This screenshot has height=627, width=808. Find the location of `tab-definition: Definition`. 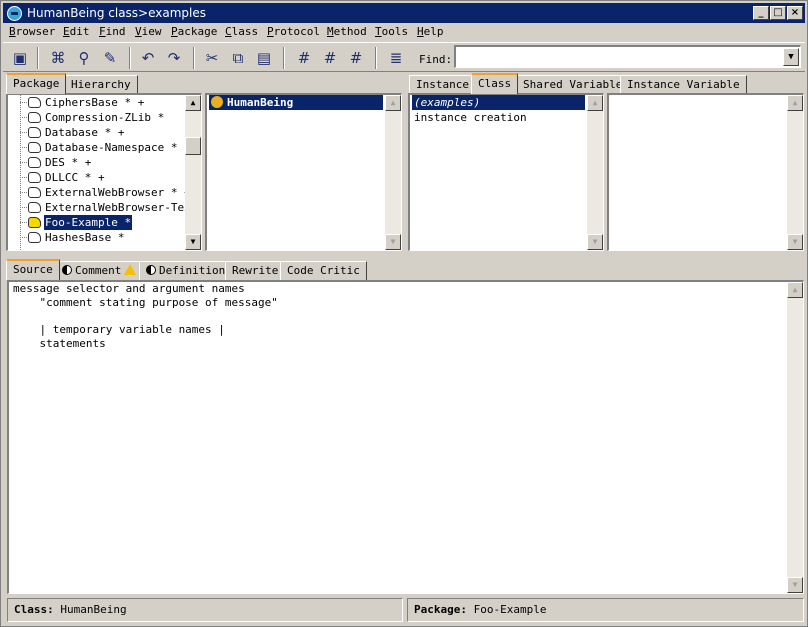

tab-definition: Definition is located at coordinates (186, 270).